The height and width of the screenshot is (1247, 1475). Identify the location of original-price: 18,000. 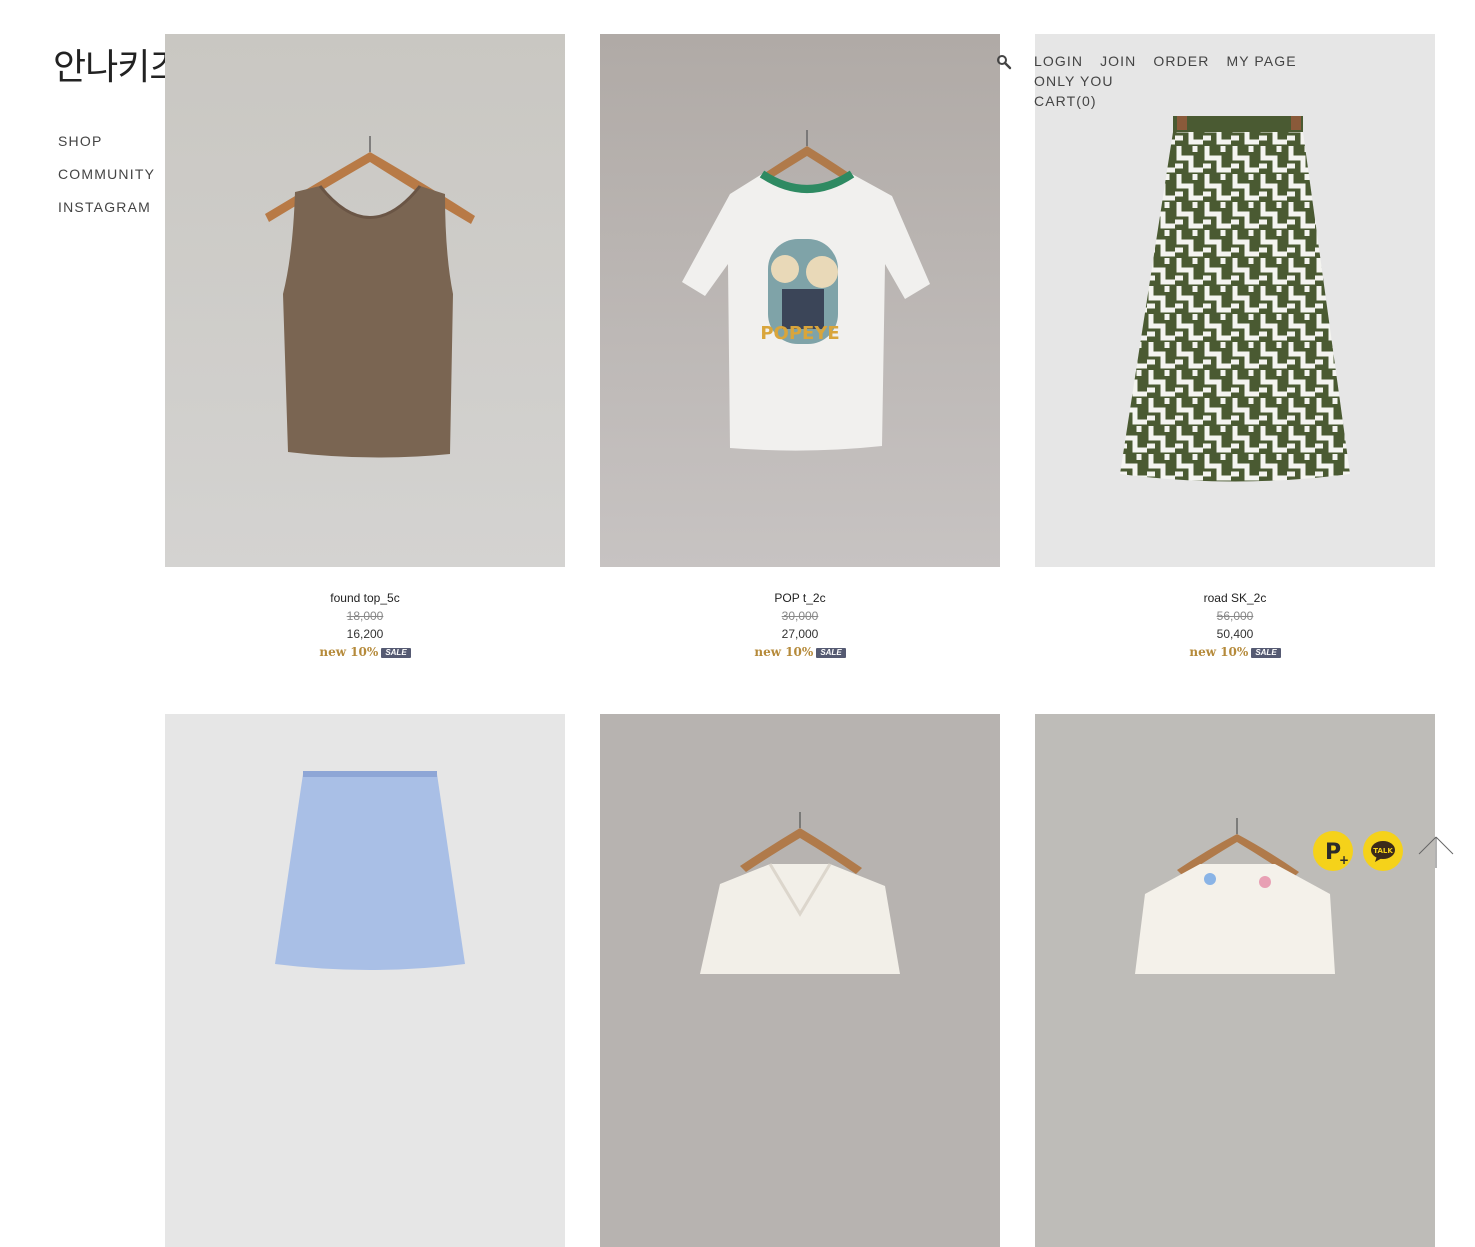
(365, 616).